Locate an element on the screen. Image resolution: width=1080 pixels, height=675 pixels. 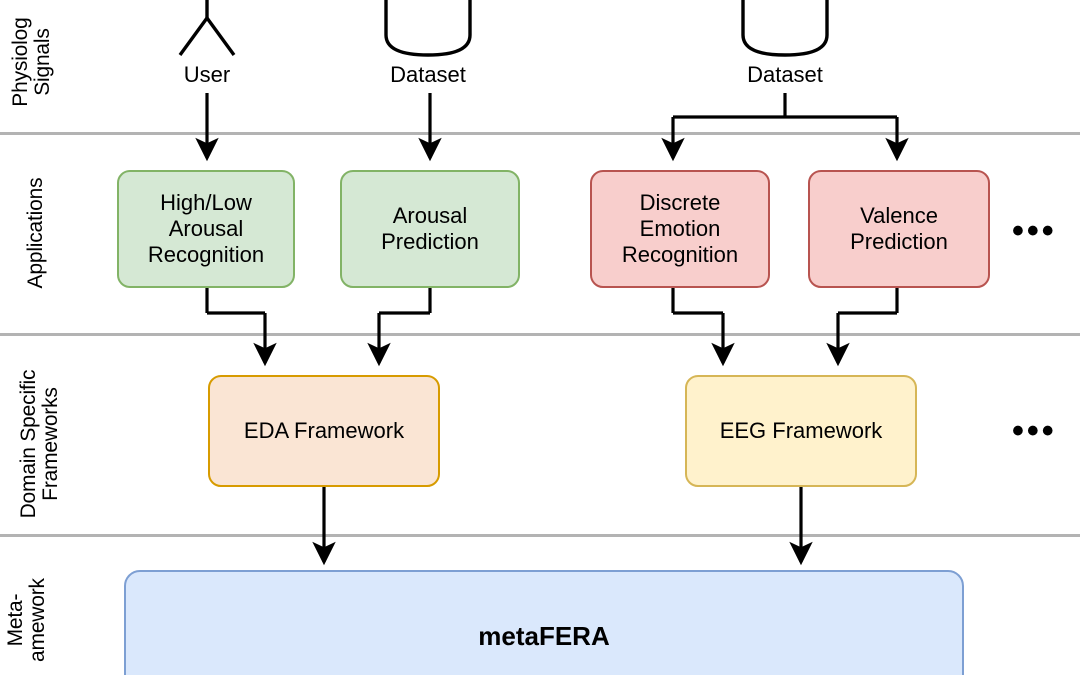
band-label-applications: Applications is located at coordinates (35, 233).